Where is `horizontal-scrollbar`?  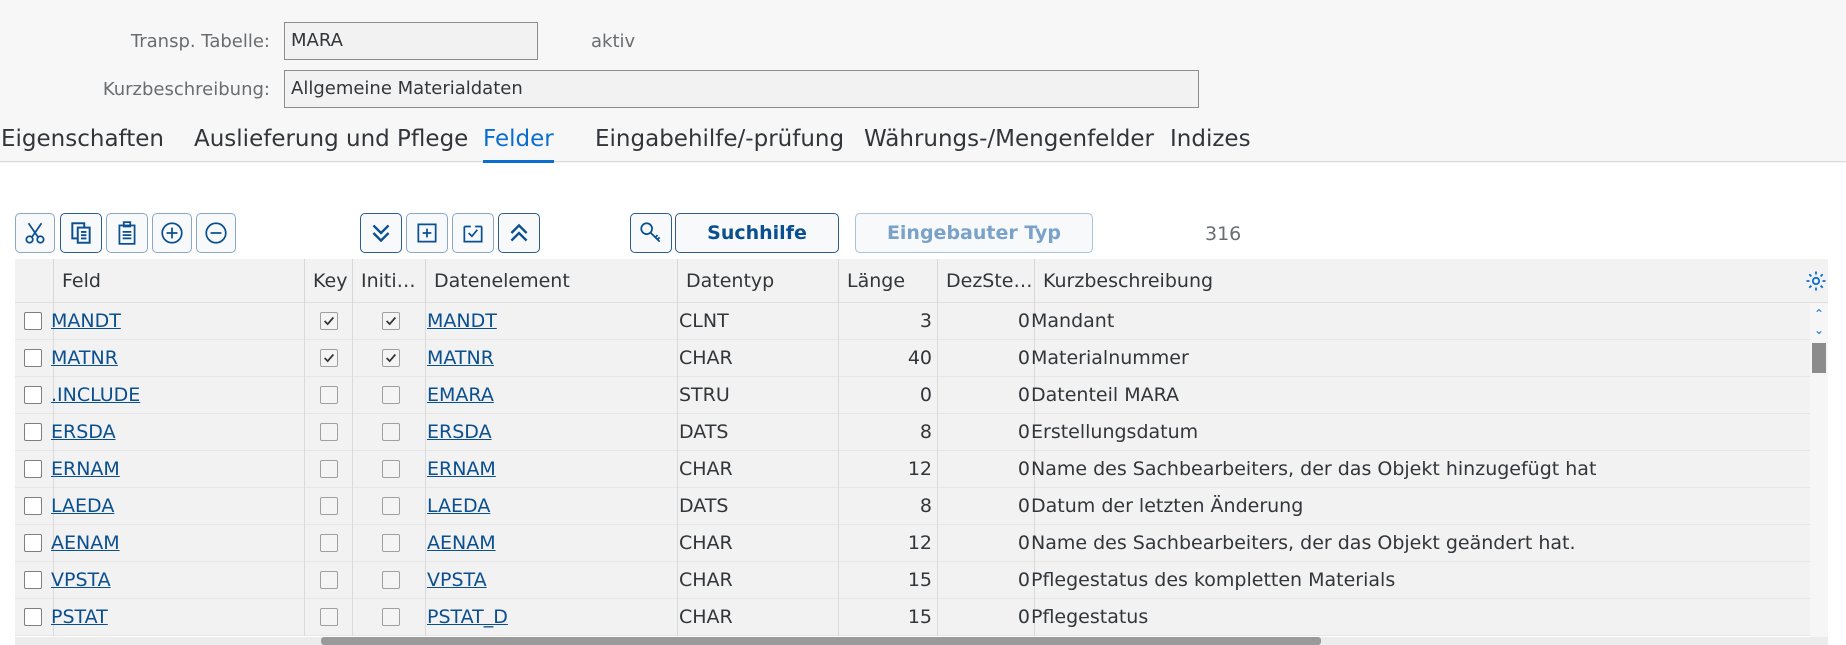 horizontal-scrollbar is located at coordinates (921, 641).